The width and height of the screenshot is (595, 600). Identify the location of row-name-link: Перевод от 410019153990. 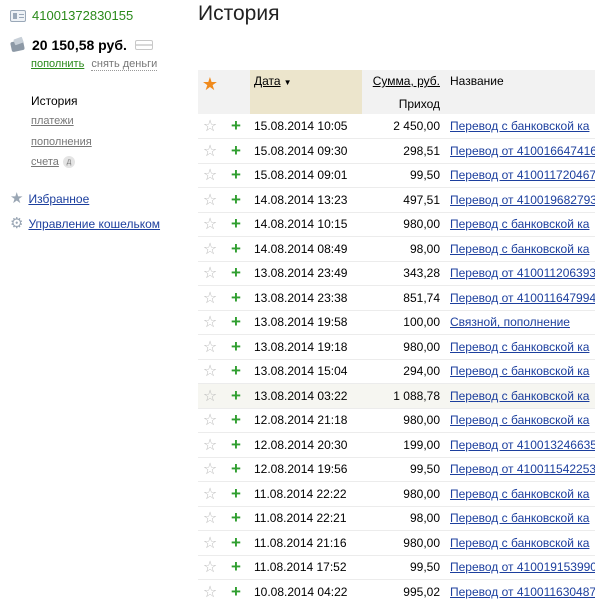
(522, 567).